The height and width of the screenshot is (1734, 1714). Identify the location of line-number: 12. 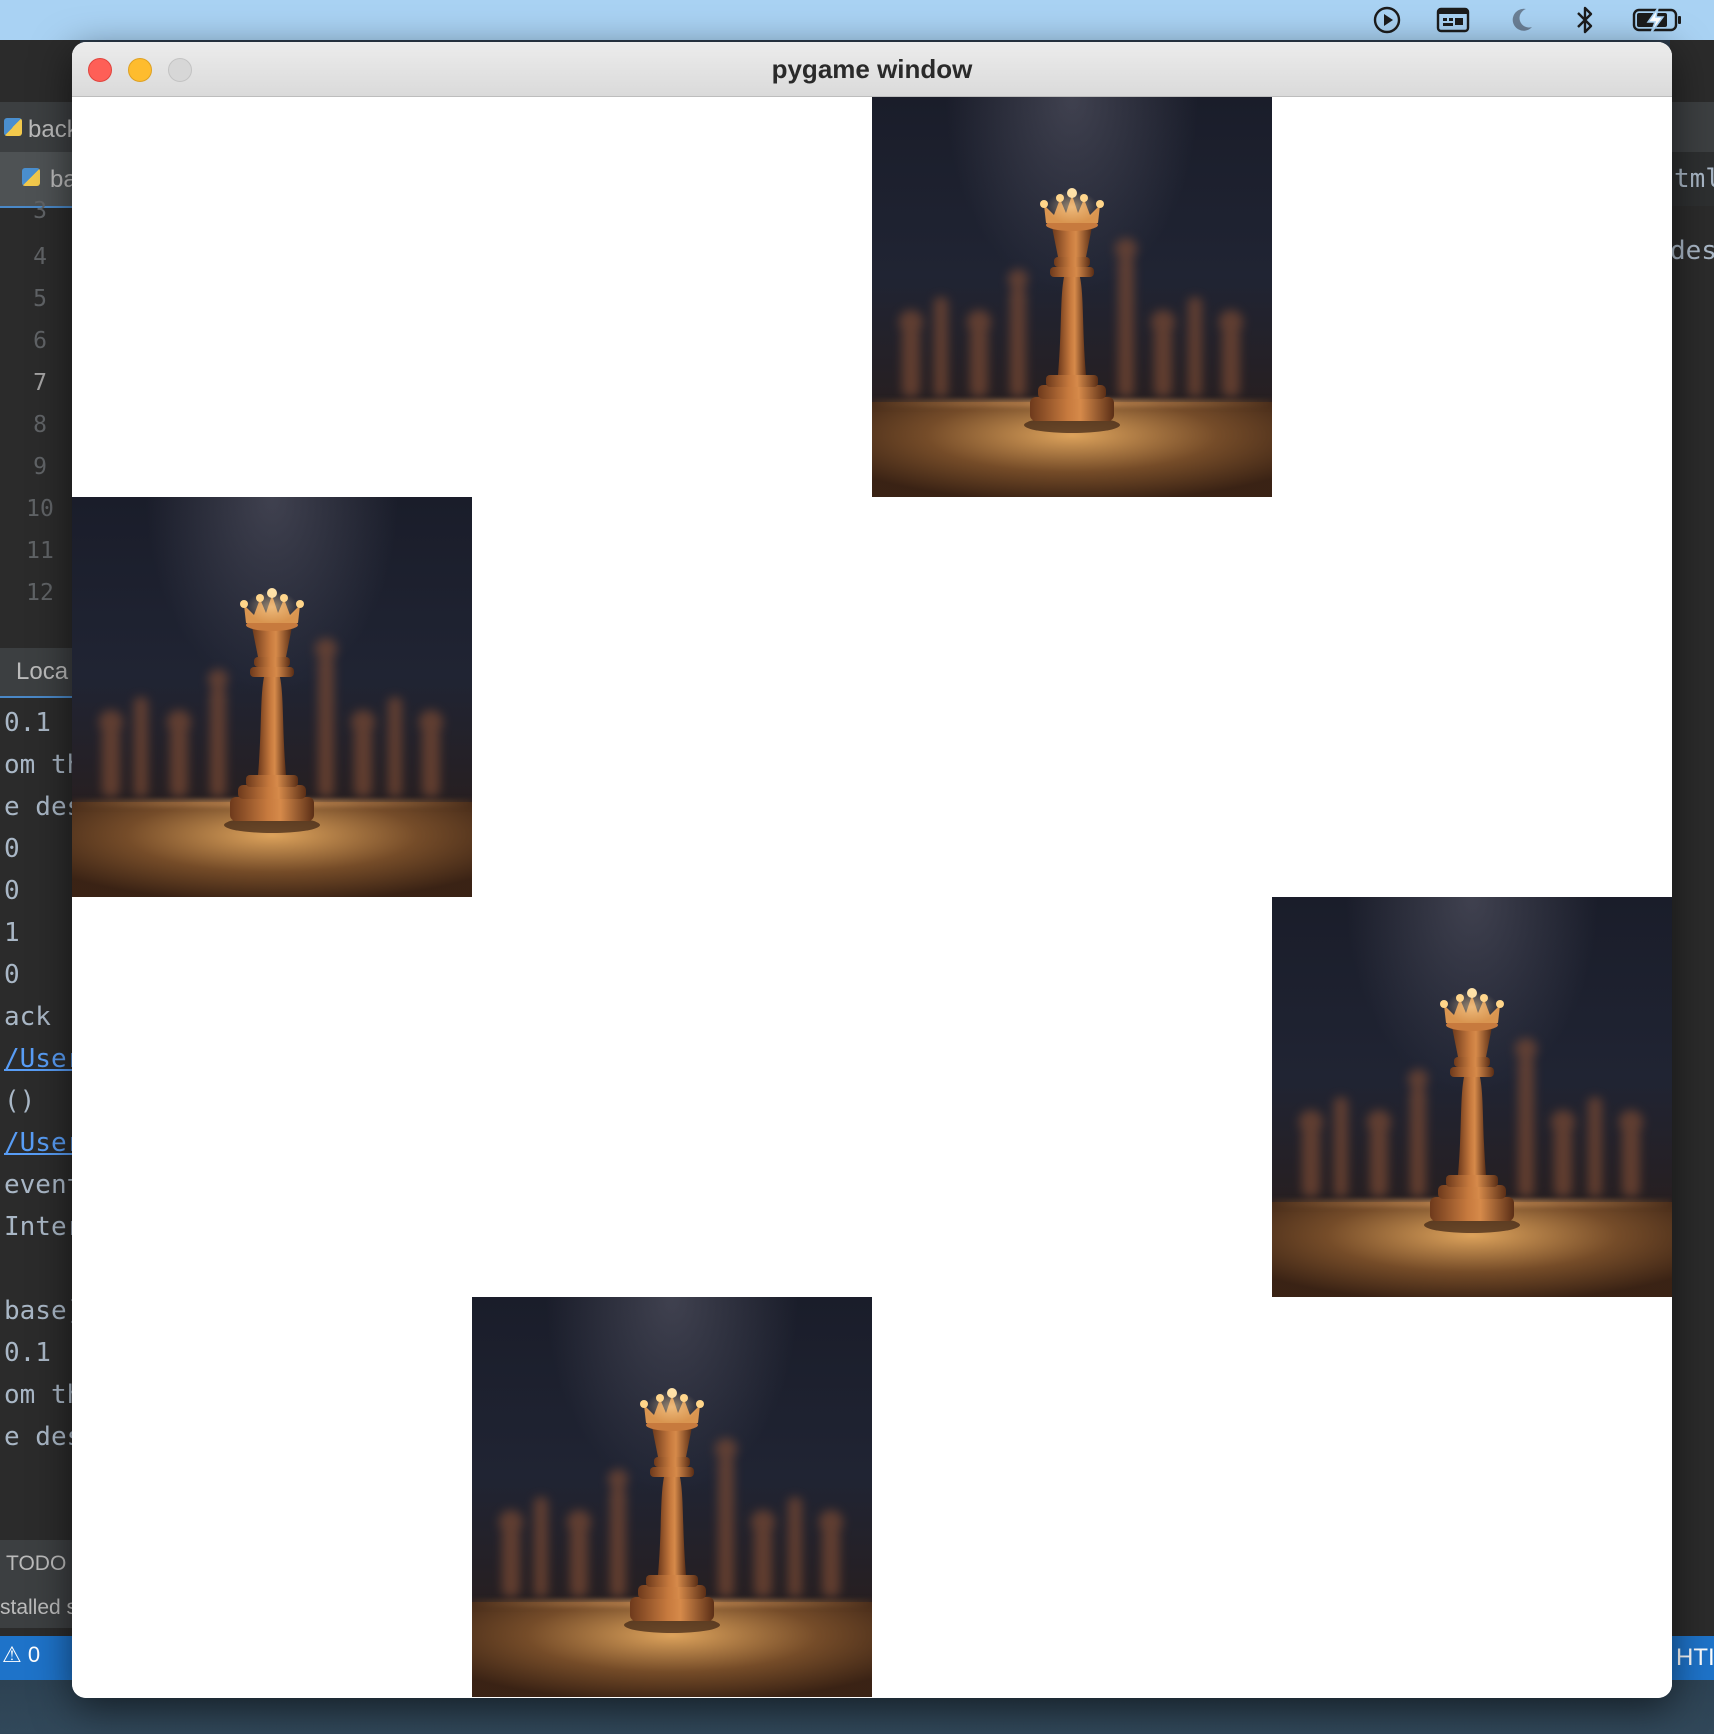
(40, 593).